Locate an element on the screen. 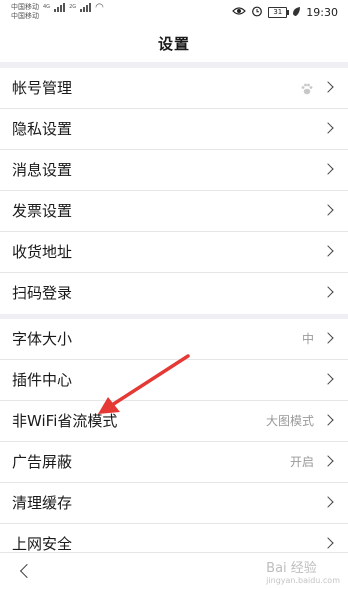  settings-item-value: 中 is located at coordinates (307, 339).